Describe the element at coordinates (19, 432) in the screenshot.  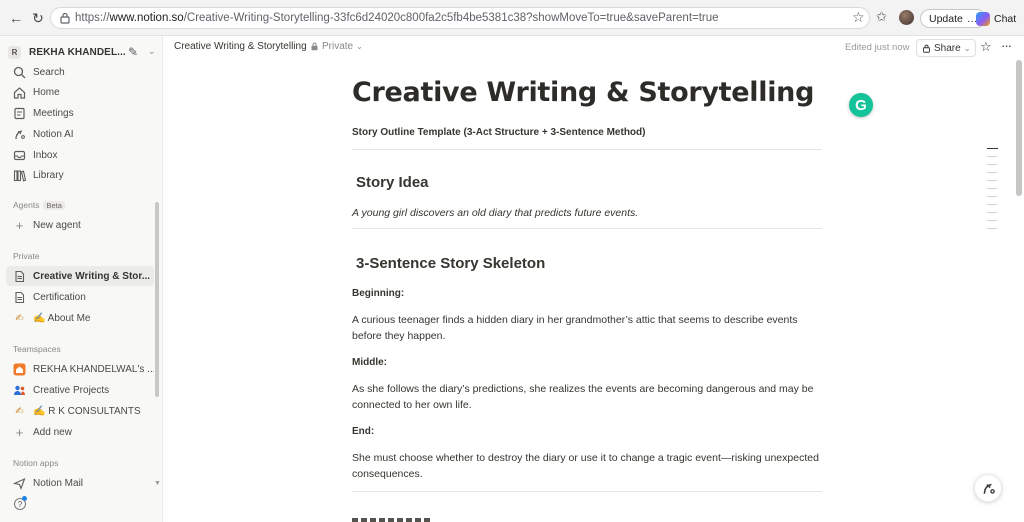
I see `plus-icon: +` at that location.